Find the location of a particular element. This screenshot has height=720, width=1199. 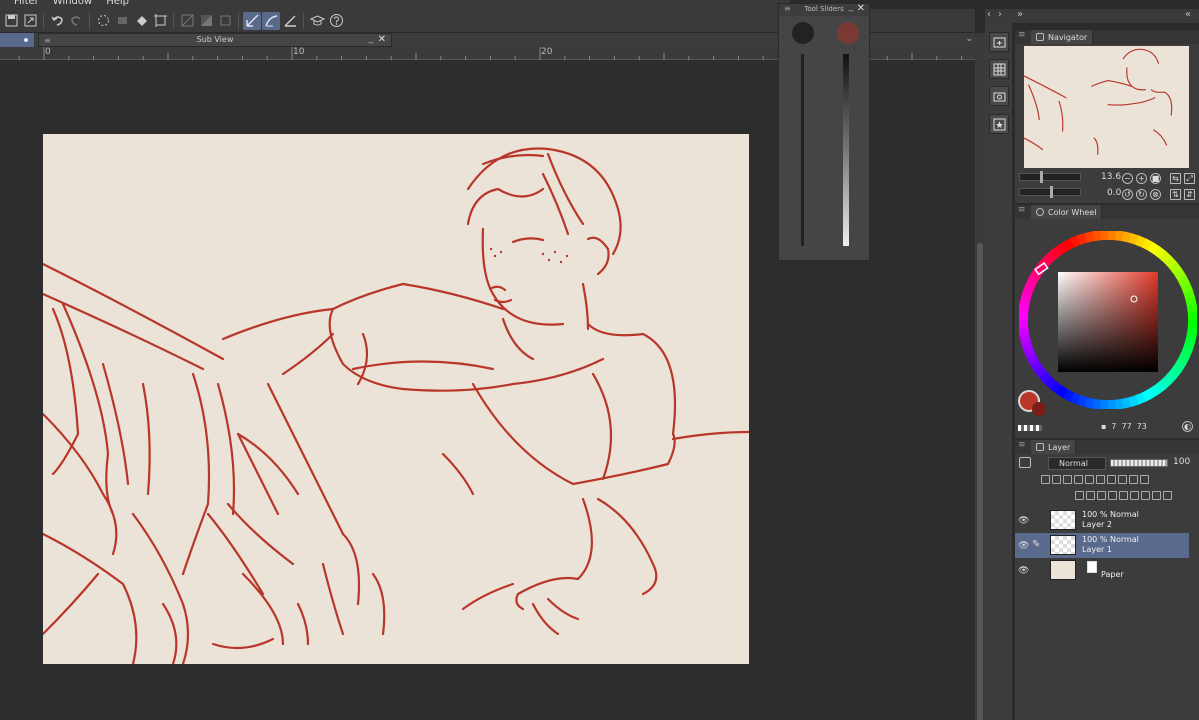

camera-palette-button is located at coordinates (999, 96).